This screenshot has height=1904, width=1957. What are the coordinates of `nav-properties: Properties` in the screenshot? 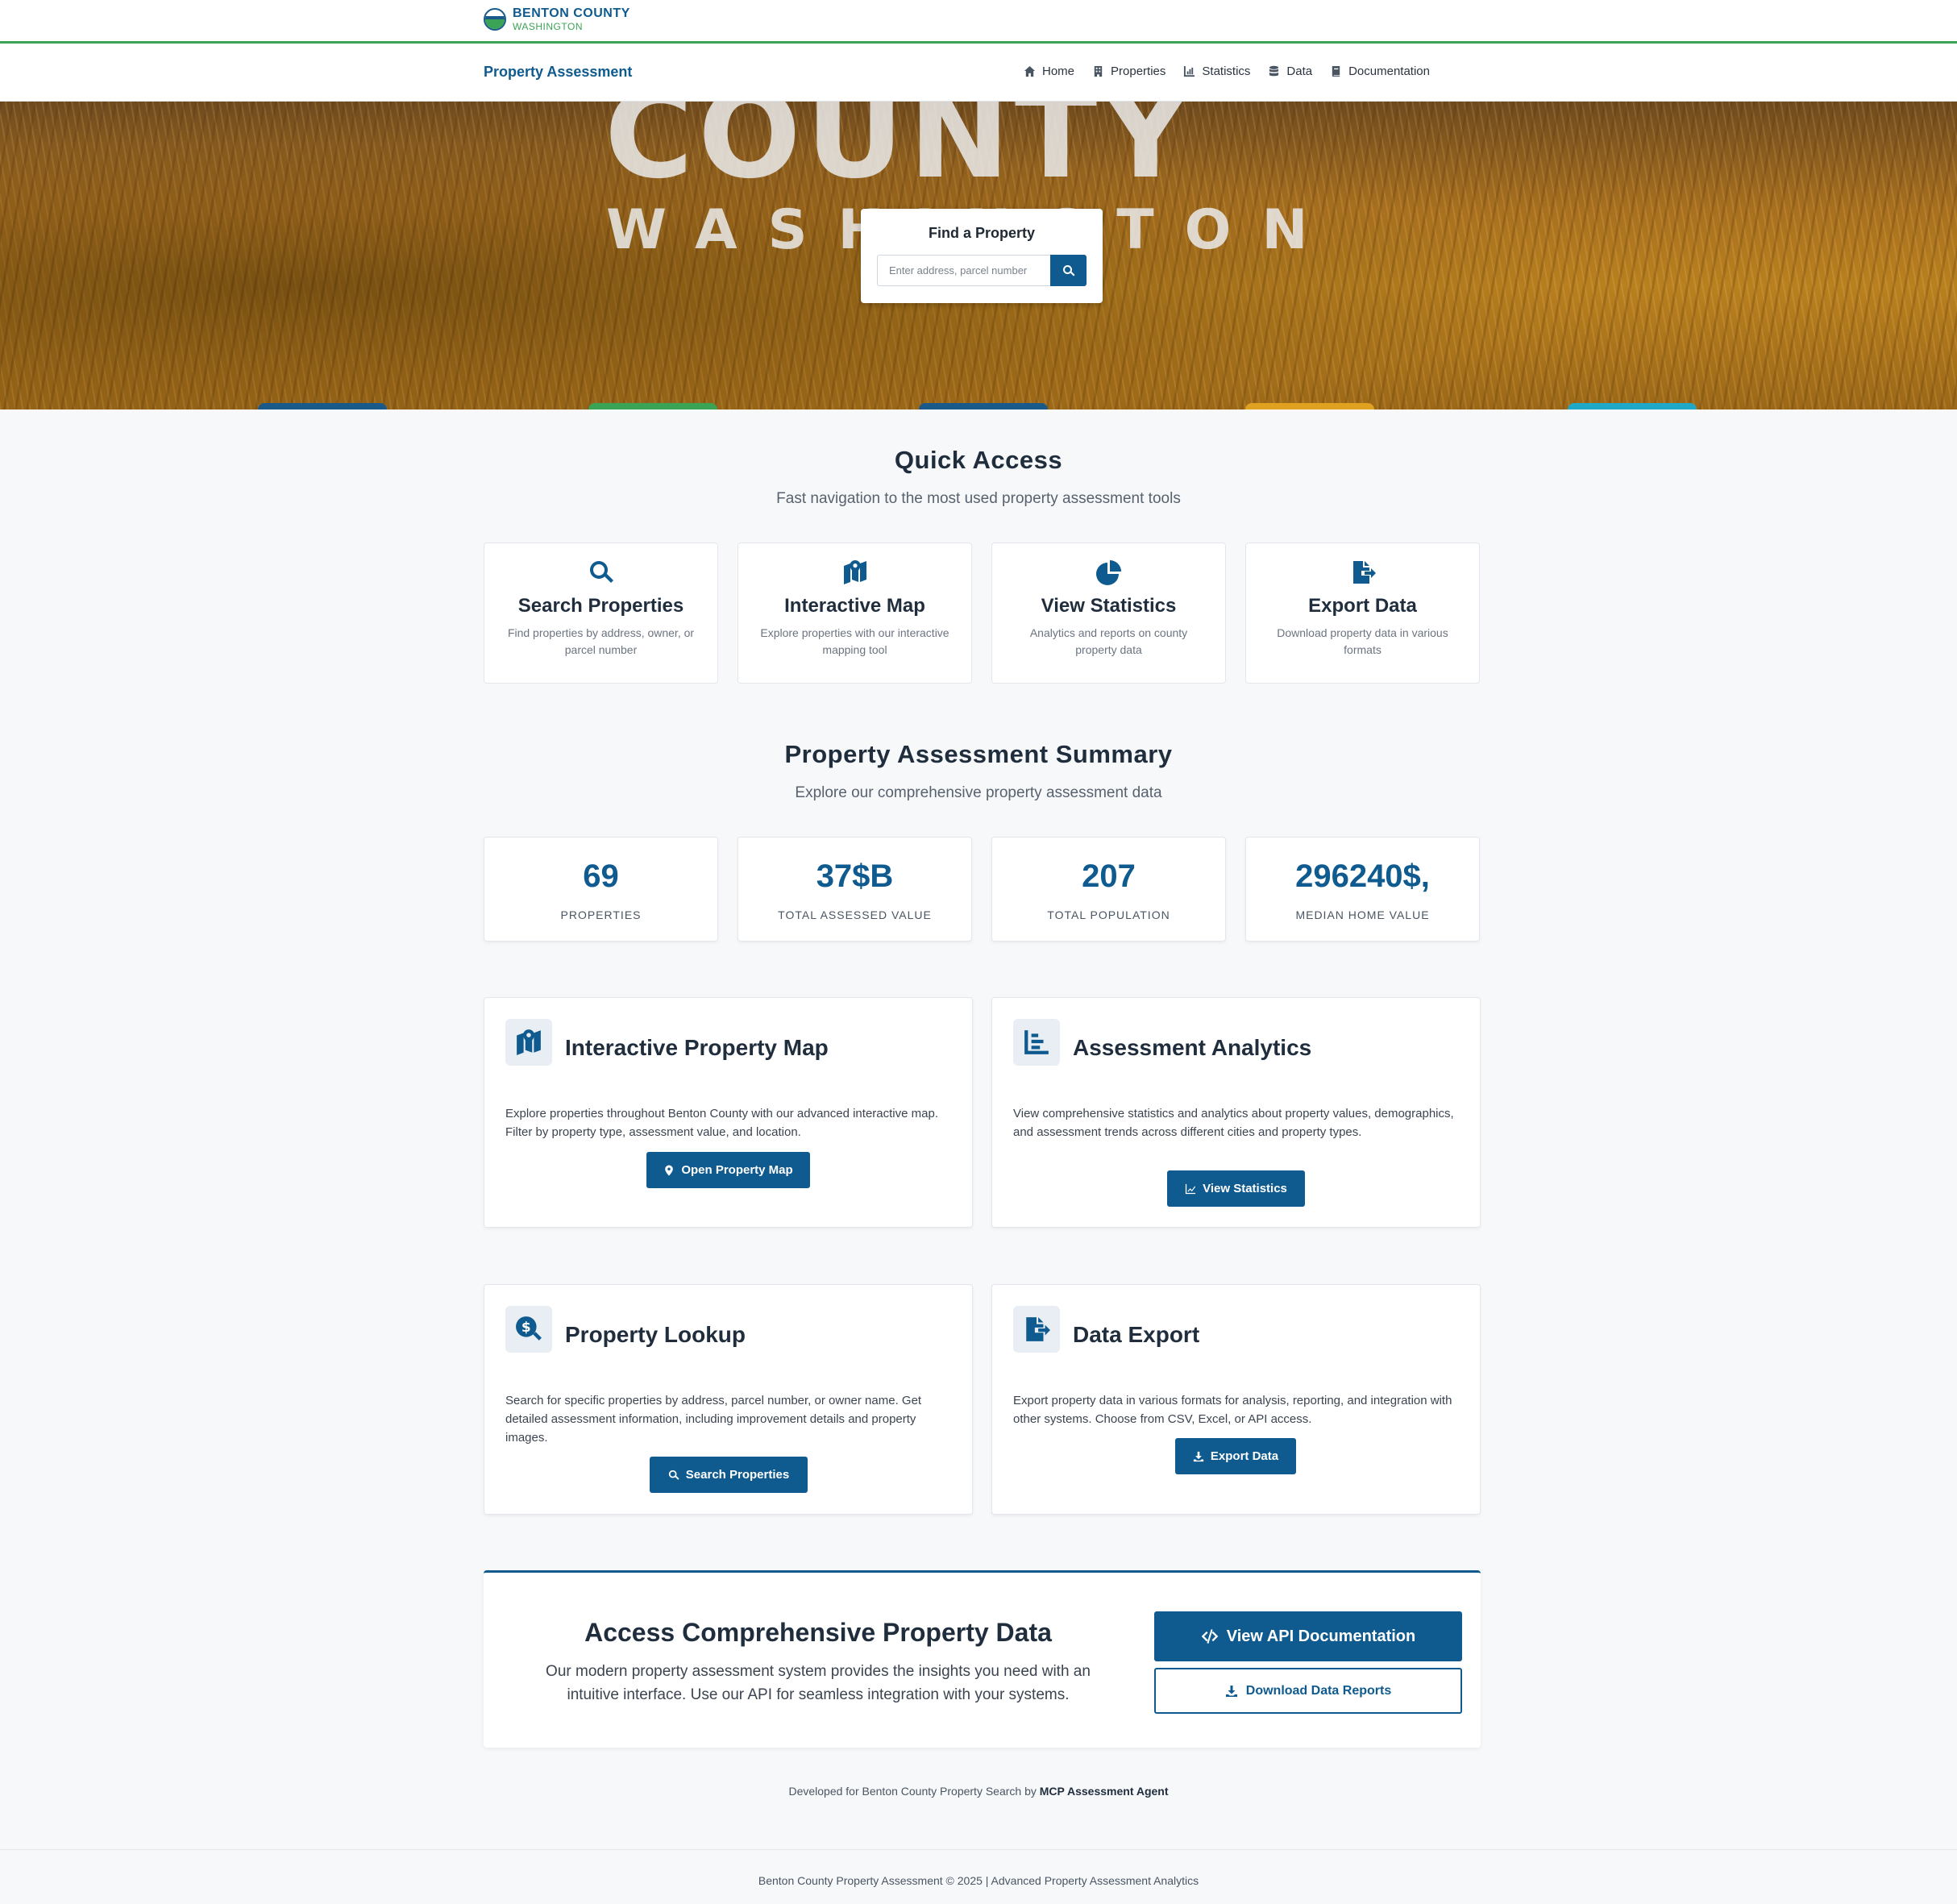 It's located at (1128, 71).